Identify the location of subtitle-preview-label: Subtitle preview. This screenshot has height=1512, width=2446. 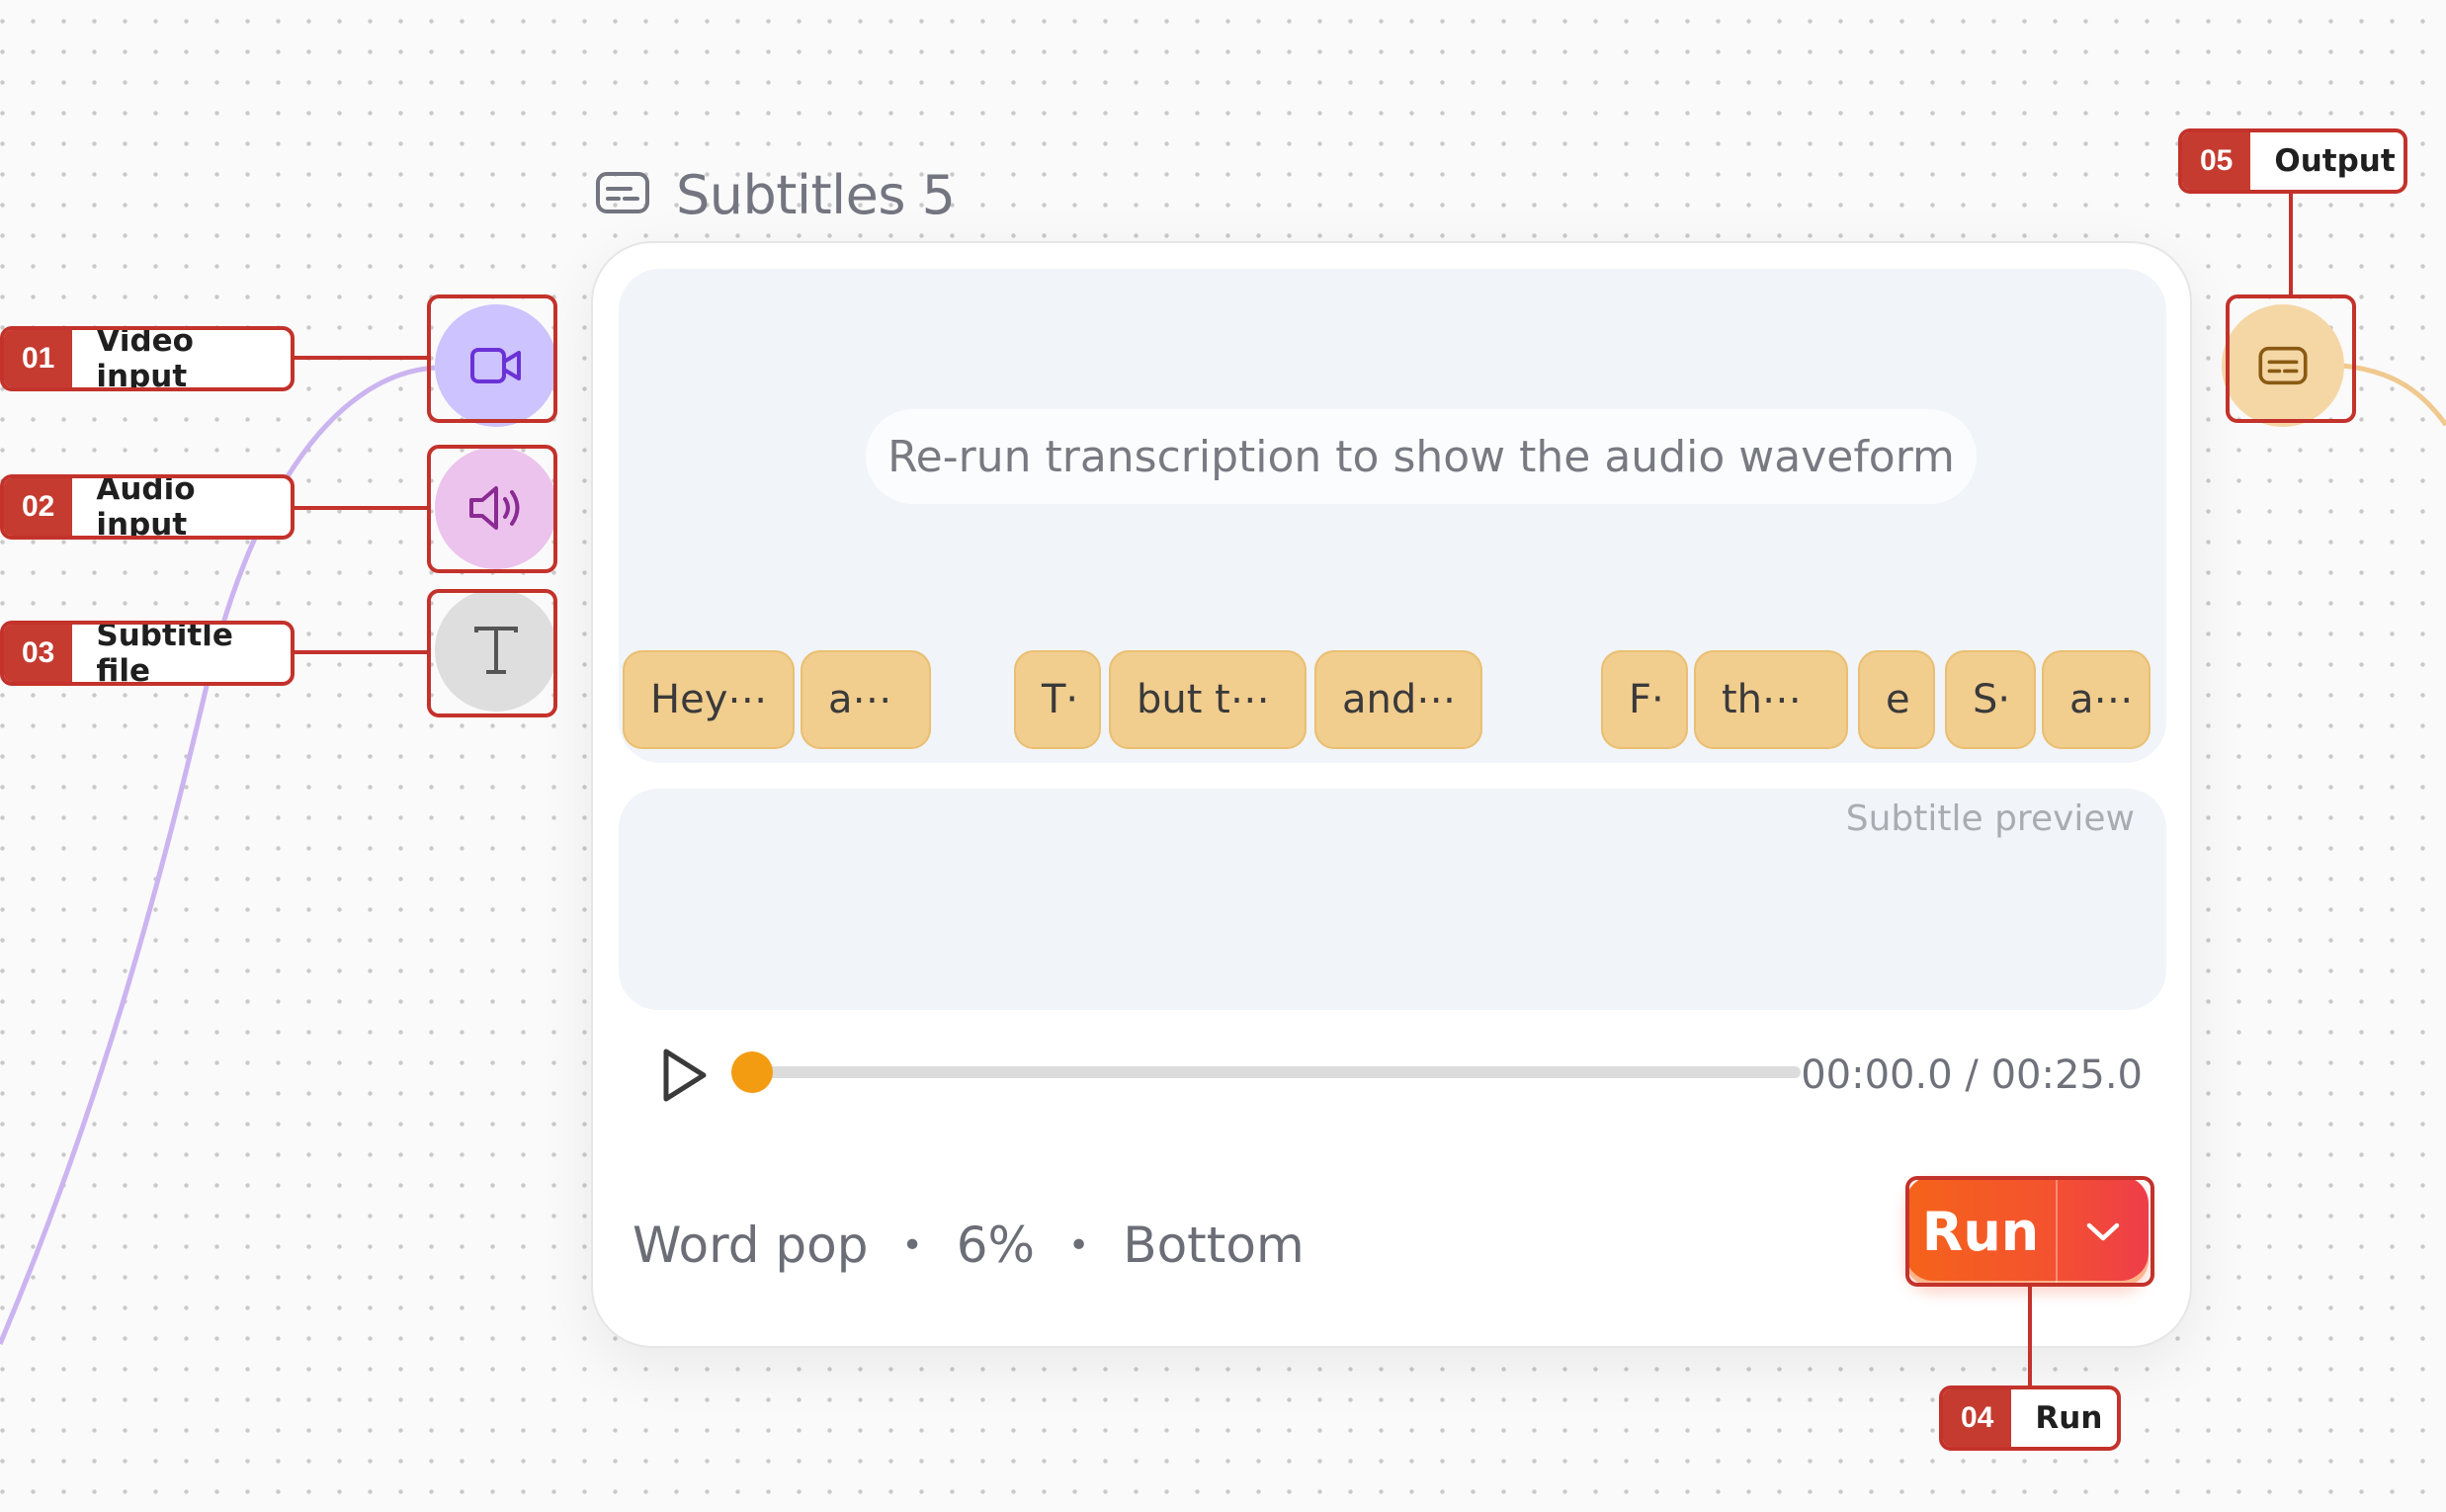
(1990, 818).